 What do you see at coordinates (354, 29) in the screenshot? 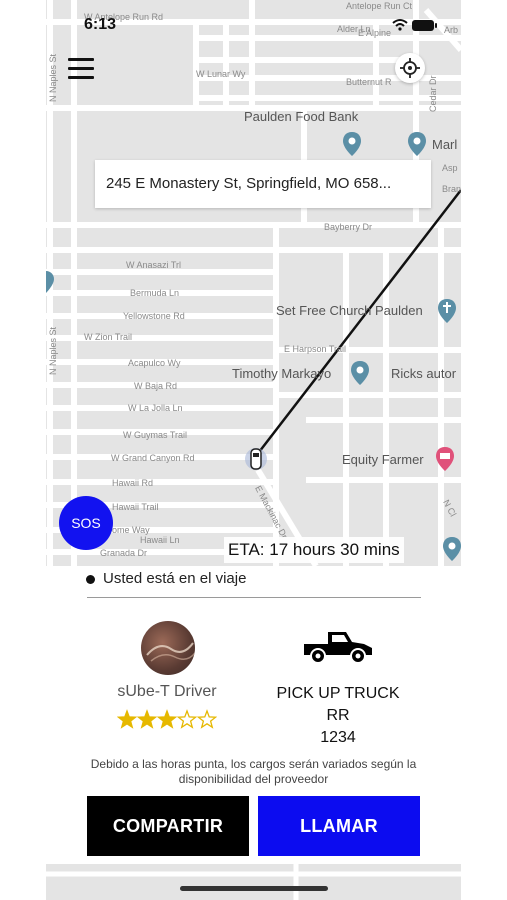
I see `street-label: Alder Ln` at bounding box center [354, 29].